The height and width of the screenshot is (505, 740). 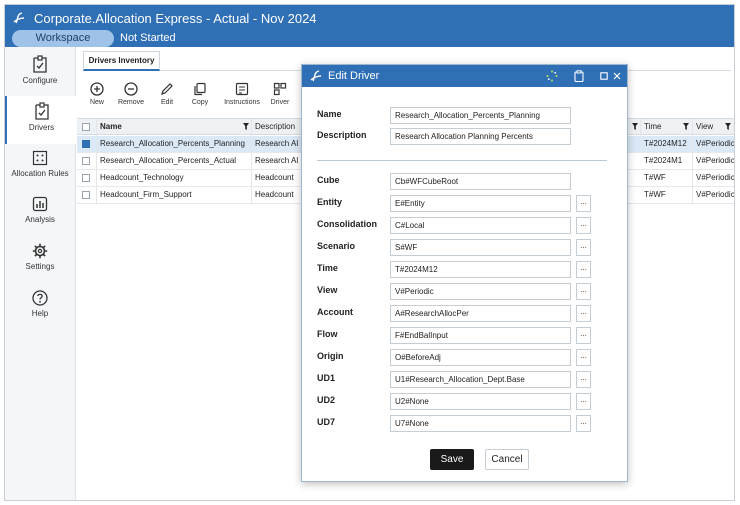 What do you see at coordinates (280, 89) in the screenshot?
I see `driver-grid-icon` at bounding box center [280, 89].